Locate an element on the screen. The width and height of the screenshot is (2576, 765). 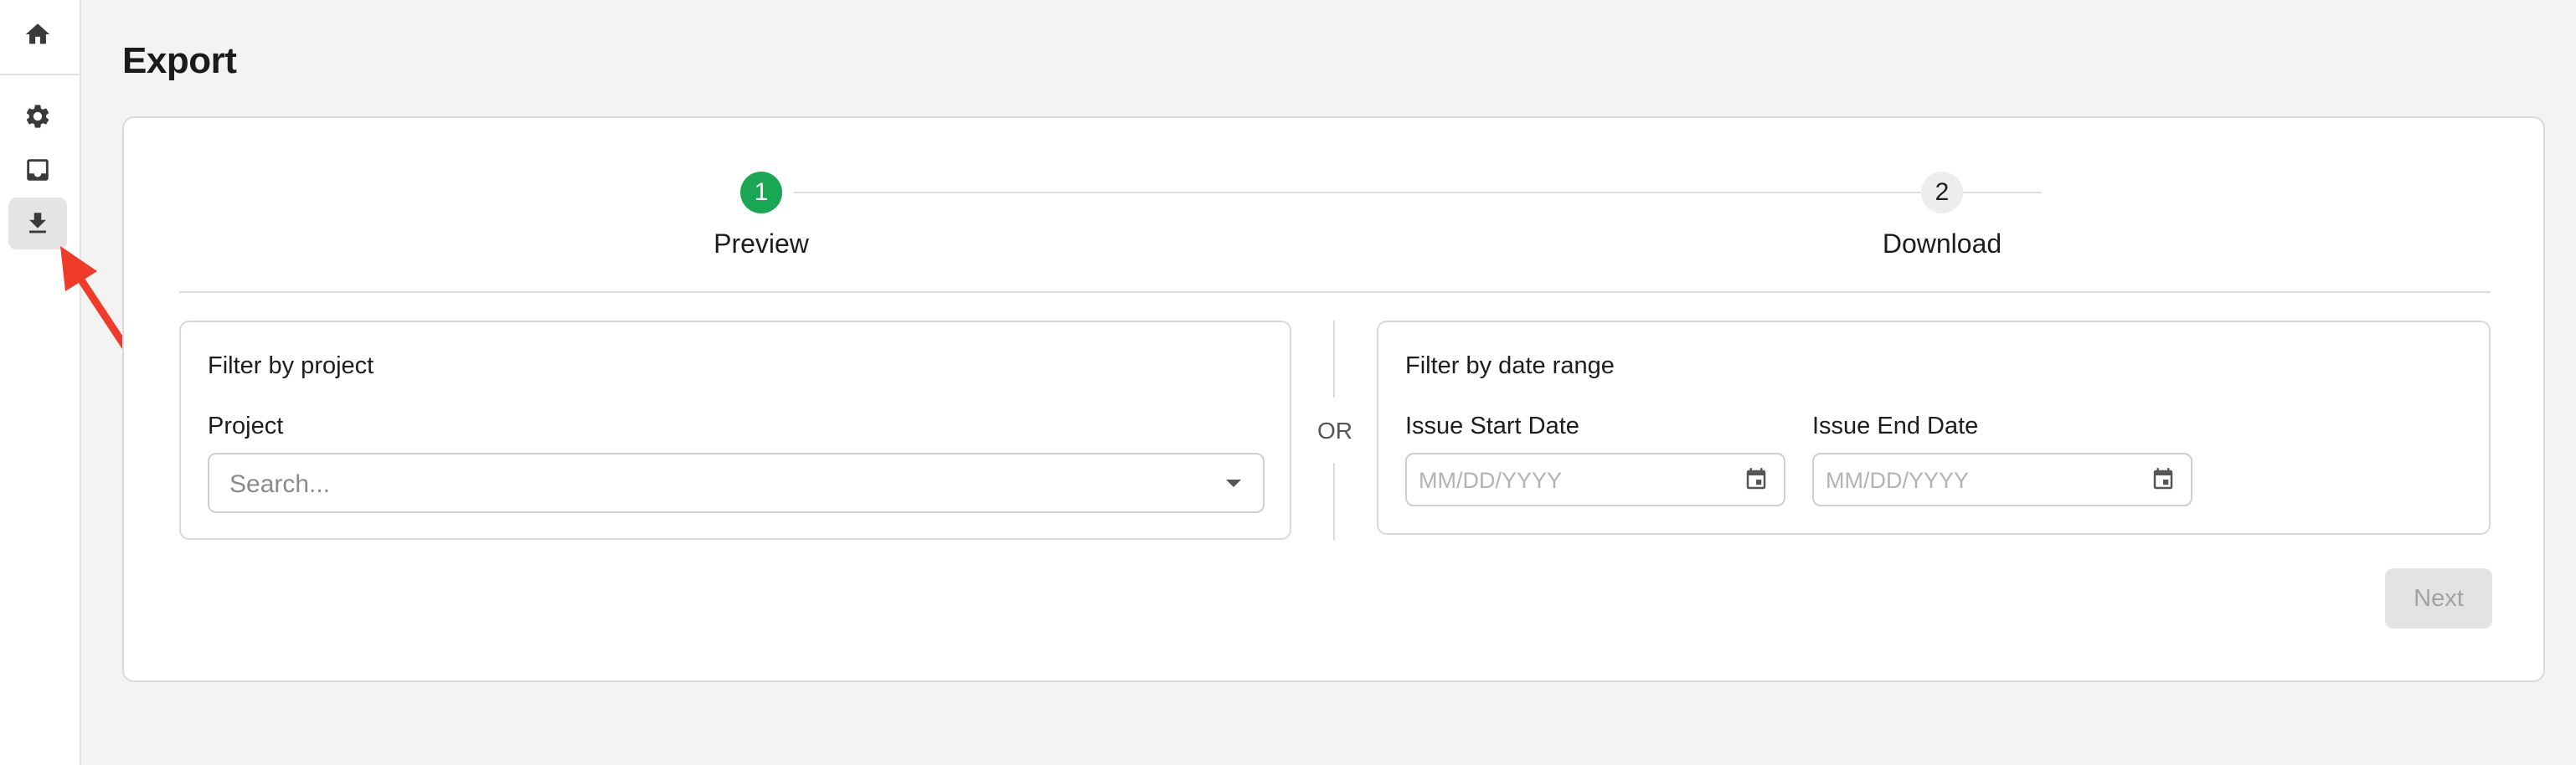
home-icon is located at coordinates (37, 33).